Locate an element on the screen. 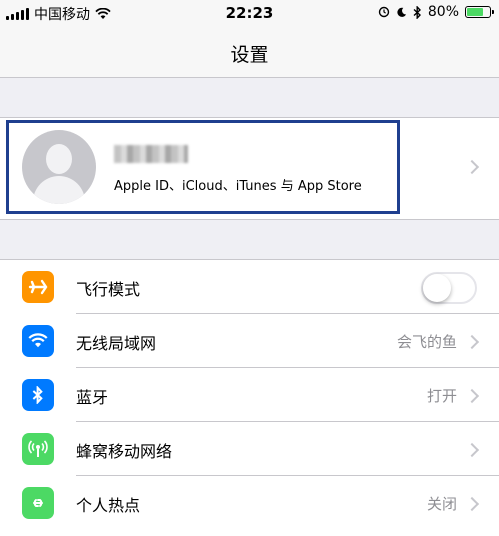  status-bar: 中国移动 22:23 80% is located at coordinates (249, 13).